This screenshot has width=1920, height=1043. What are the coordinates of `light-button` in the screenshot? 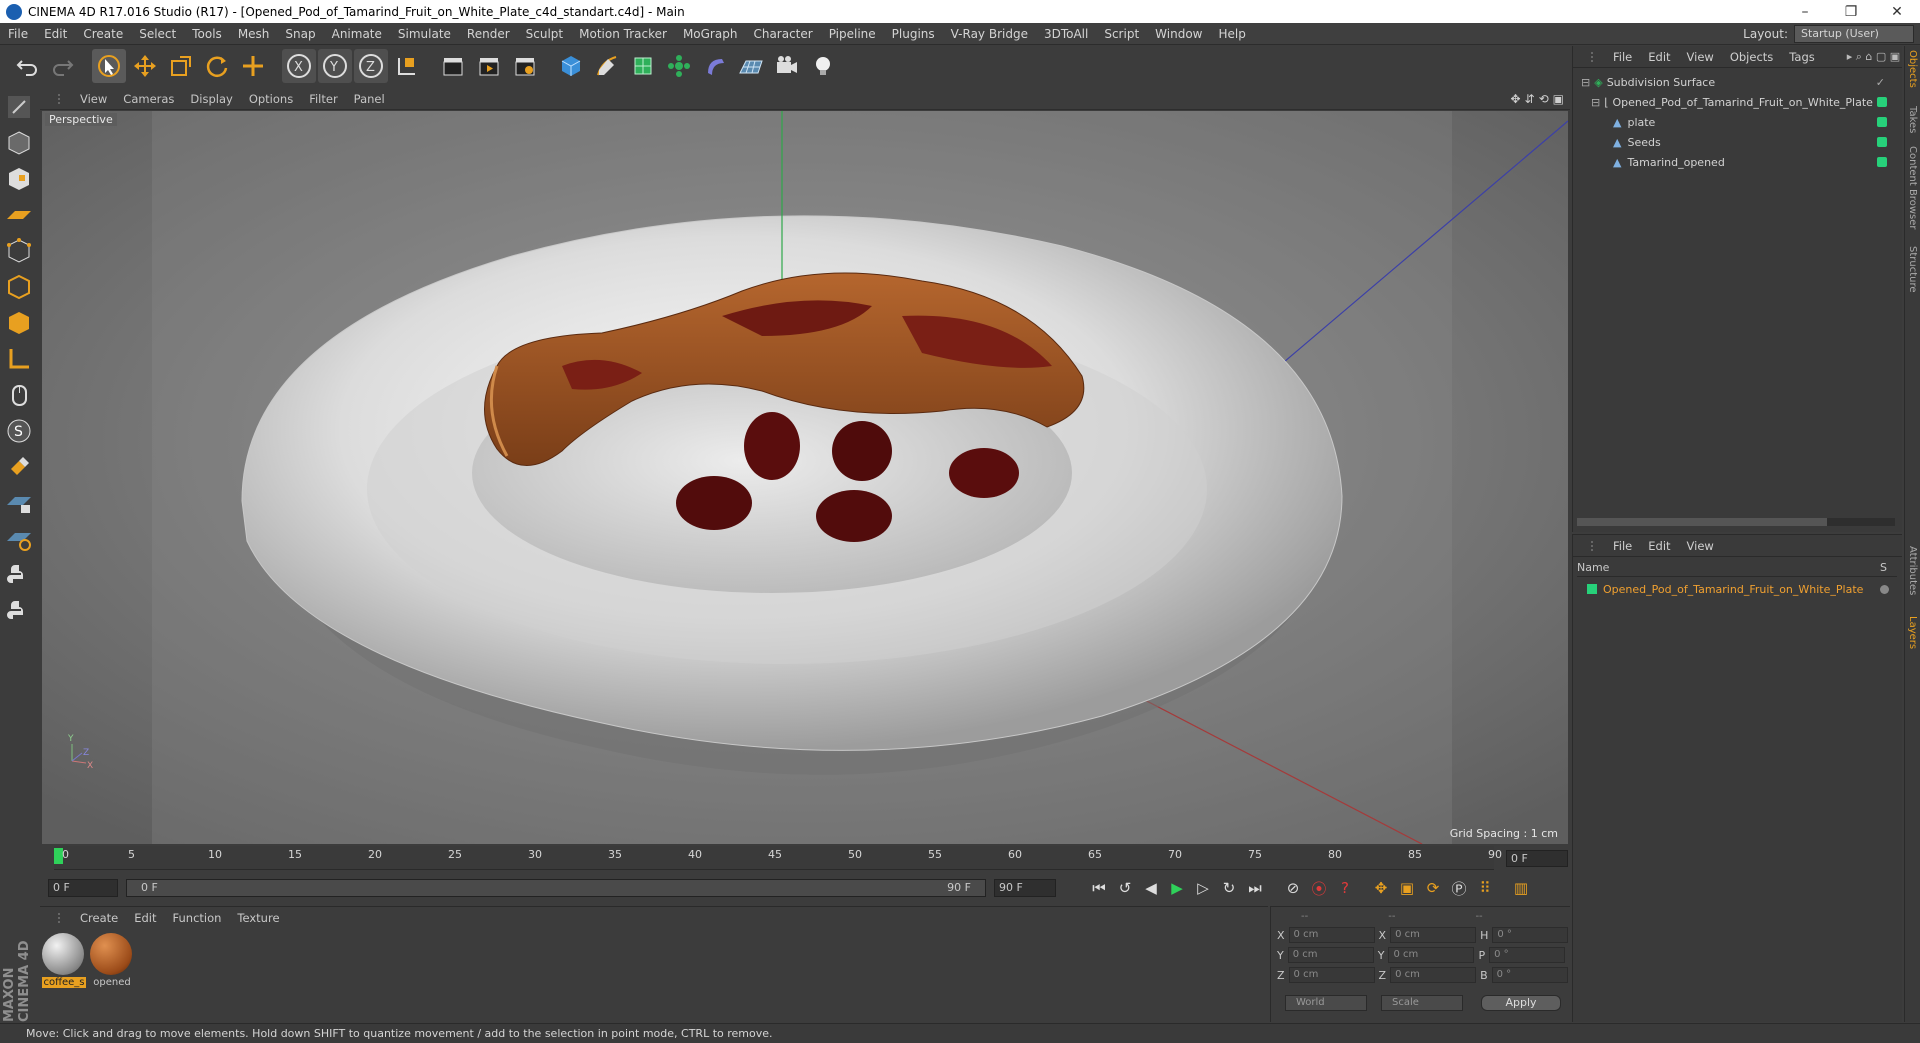 It's located at (823, 66).